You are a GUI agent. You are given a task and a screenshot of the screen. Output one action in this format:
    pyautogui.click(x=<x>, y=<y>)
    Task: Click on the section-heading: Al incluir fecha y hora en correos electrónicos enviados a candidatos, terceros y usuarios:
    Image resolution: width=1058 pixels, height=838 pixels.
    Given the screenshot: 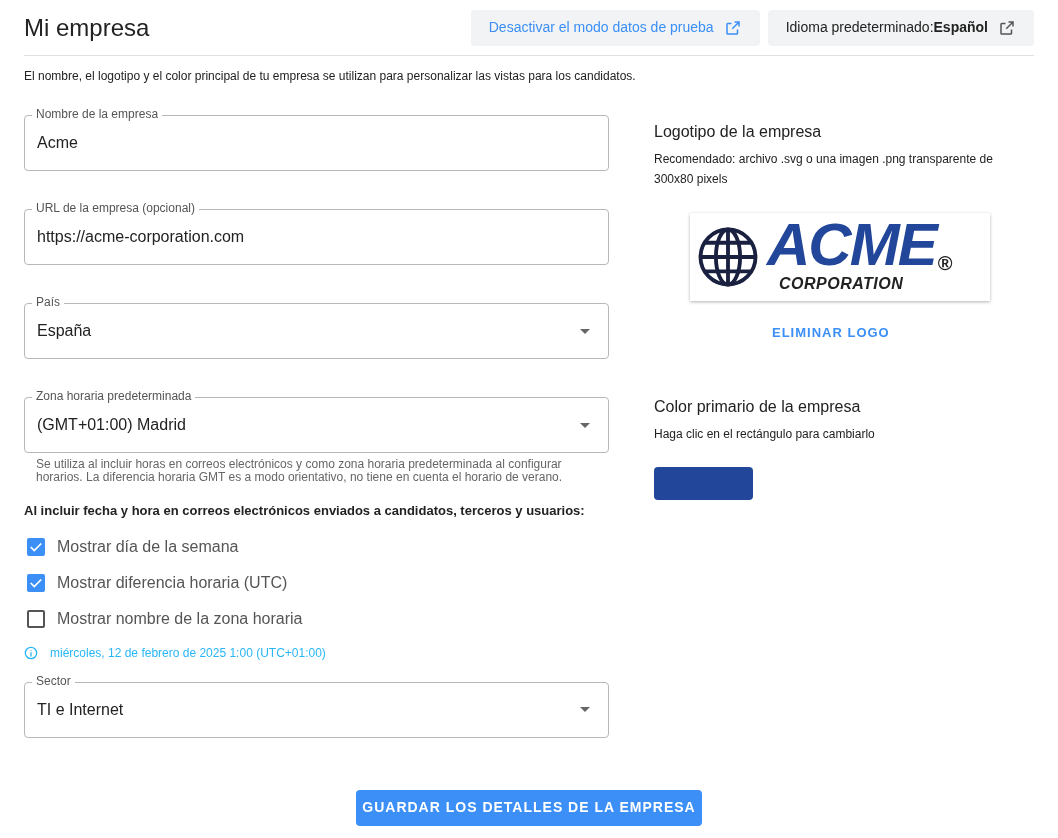 What is the action you would take?
    pyautogui.click(x=305, y=511)
    